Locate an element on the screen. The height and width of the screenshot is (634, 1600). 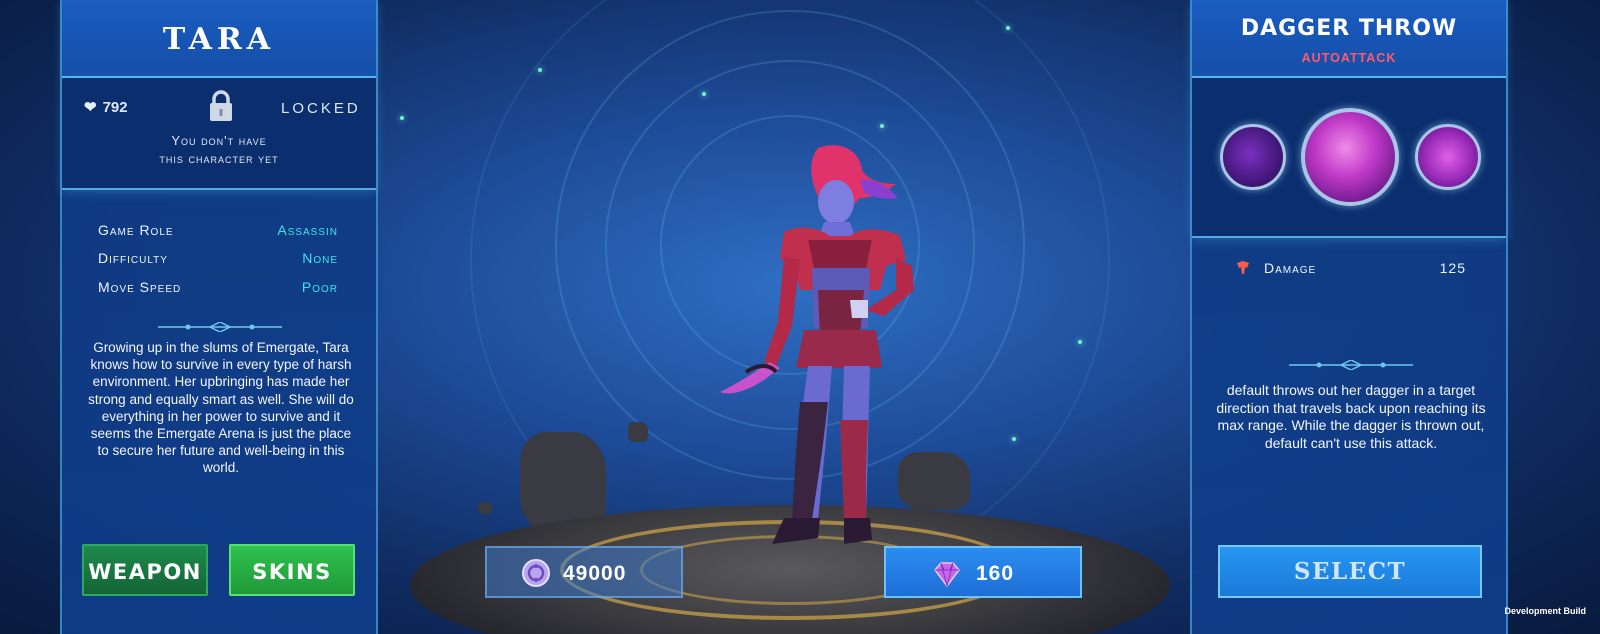
dagger-slash-icon is located at coordinates (1350, 157).